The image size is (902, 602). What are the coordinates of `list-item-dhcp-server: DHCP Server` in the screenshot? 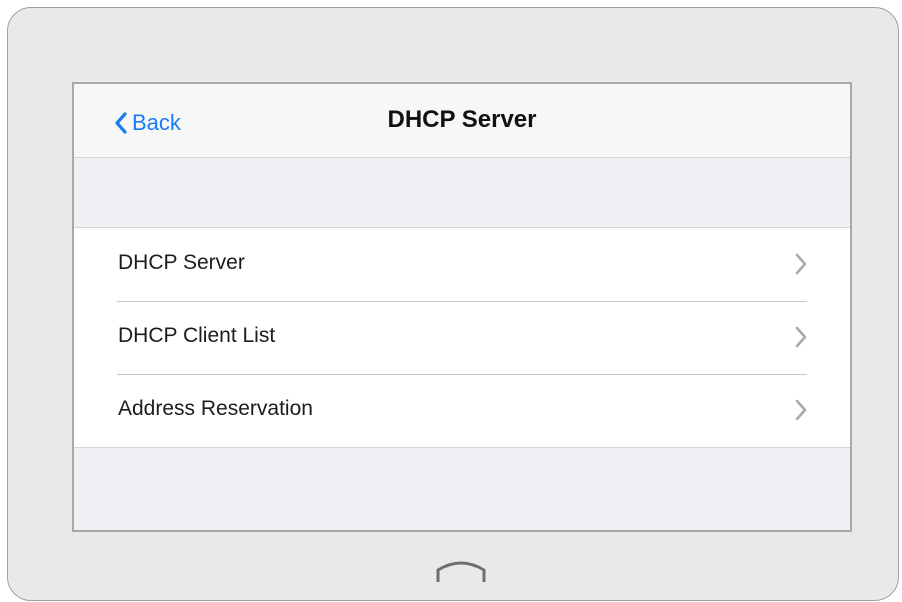 It's located at (462, 264).